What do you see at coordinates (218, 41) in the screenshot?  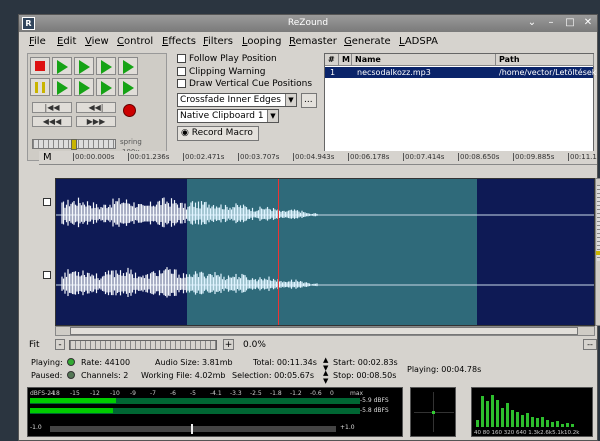 I see `menu-filters: Filters` at bounding box center [218, 41].